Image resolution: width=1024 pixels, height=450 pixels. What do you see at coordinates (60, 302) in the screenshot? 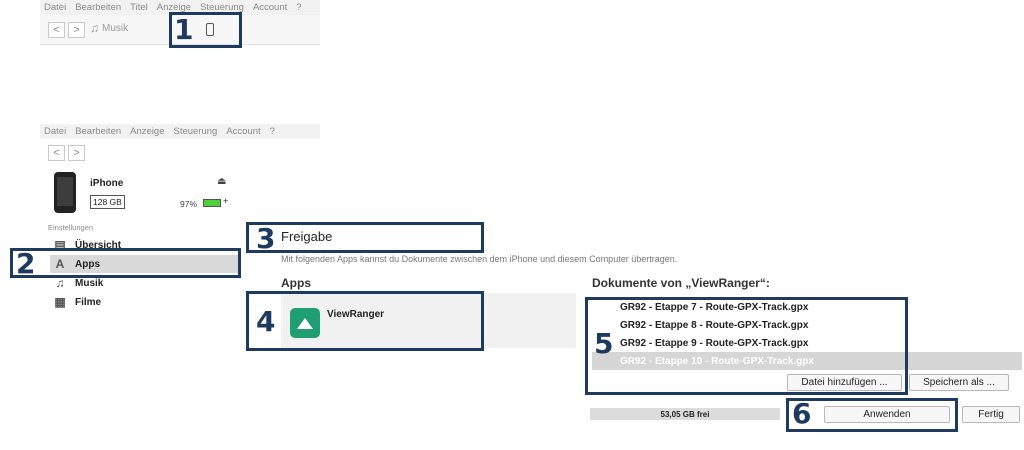
I see `film-icon: ▦` at bounding box center [60, 302].